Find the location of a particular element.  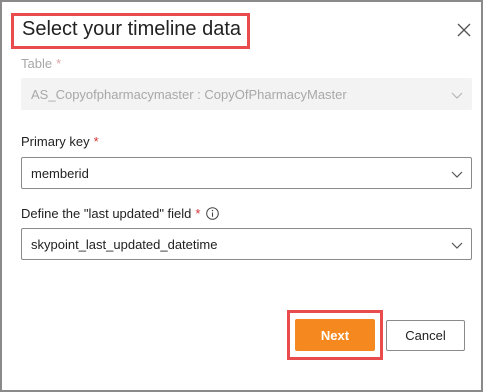

close-icon is located at coordinates (464, 30).